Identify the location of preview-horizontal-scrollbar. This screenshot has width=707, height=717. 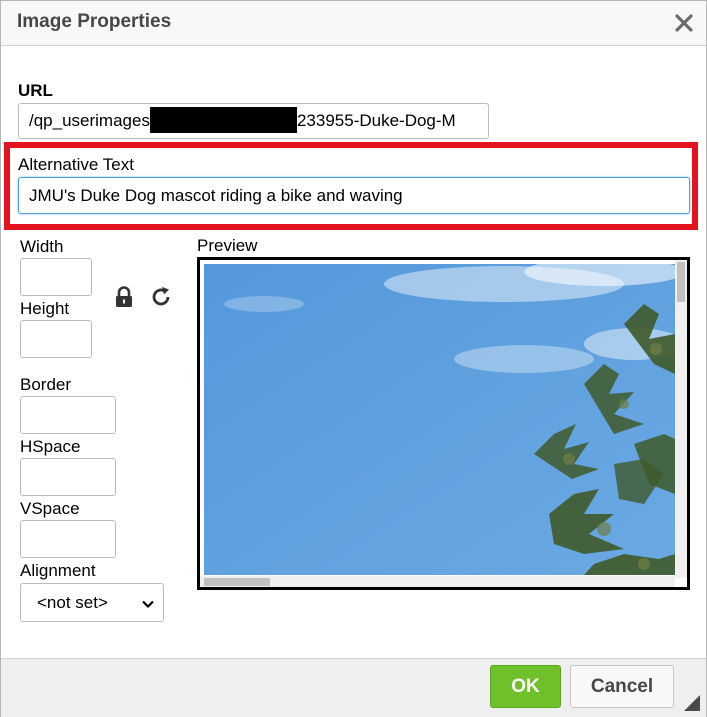
(437, 581).